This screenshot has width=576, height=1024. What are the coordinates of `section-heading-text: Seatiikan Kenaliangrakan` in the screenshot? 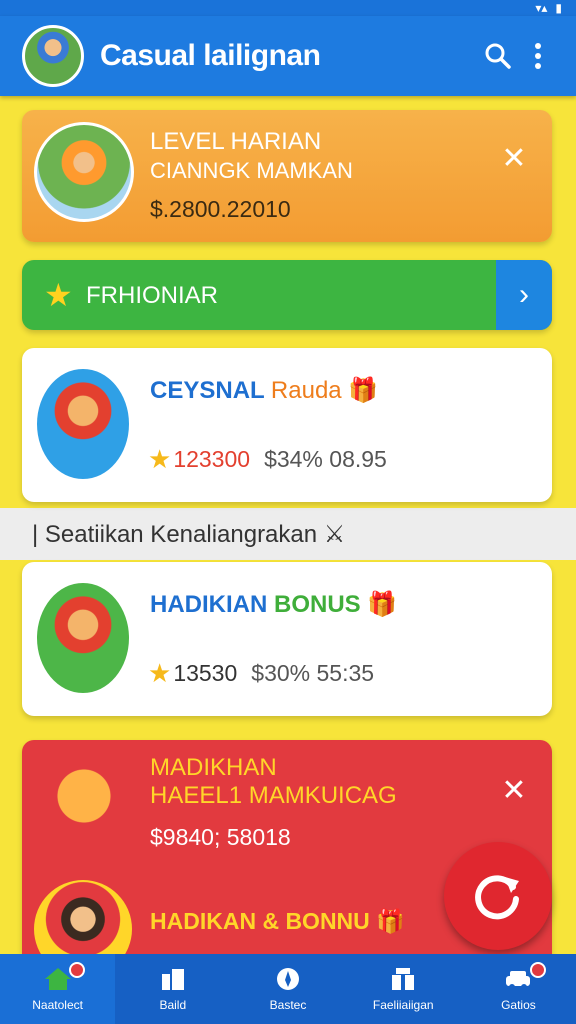 It's located at (181, 534).